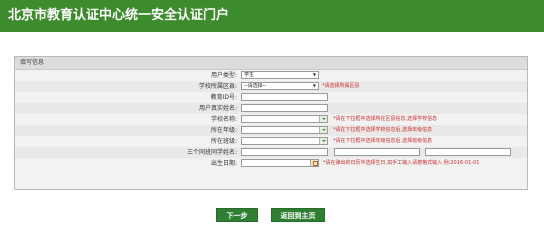 The height and width of the screenshot is (240, 544). I want to click on row-real-name: 用户真实姓名:, so click(271, 108).